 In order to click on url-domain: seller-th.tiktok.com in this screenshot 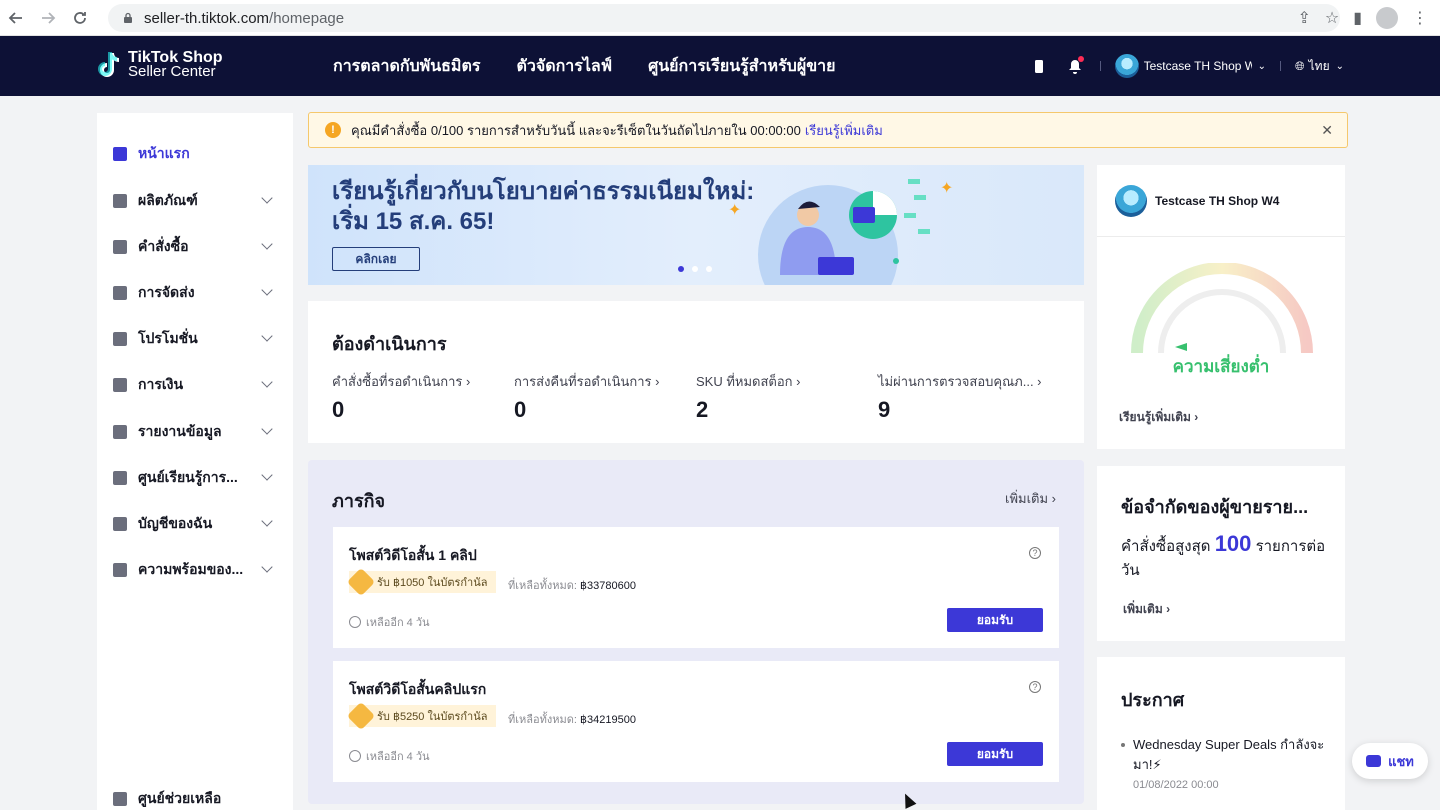, I will do `click(207, 18)`.